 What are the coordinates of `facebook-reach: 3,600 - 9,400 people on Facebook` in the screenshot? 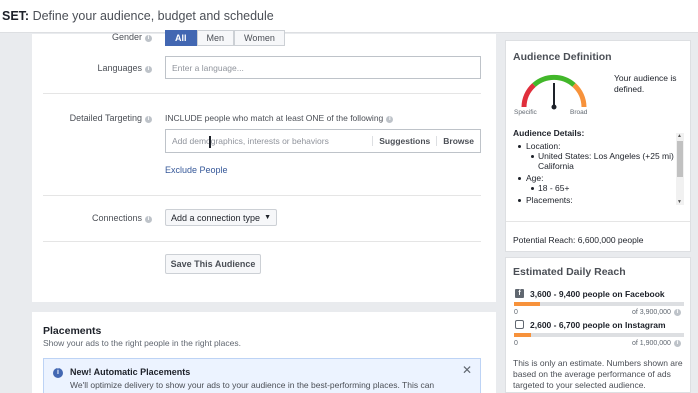 It's located at (597, 294).